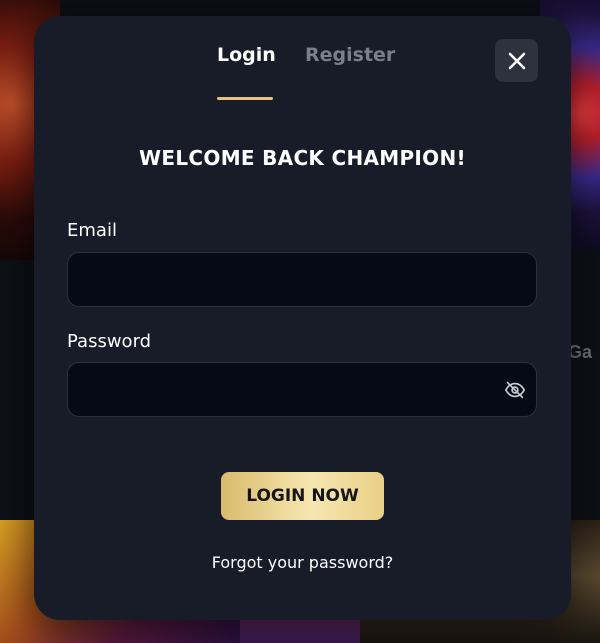 The height and width of the screenshot is (643, 600). What do you see at coordinates (302, 496) in the screenshot?
I see `login-now-button: LOGIN NOW` at bounding box center [302, 496].